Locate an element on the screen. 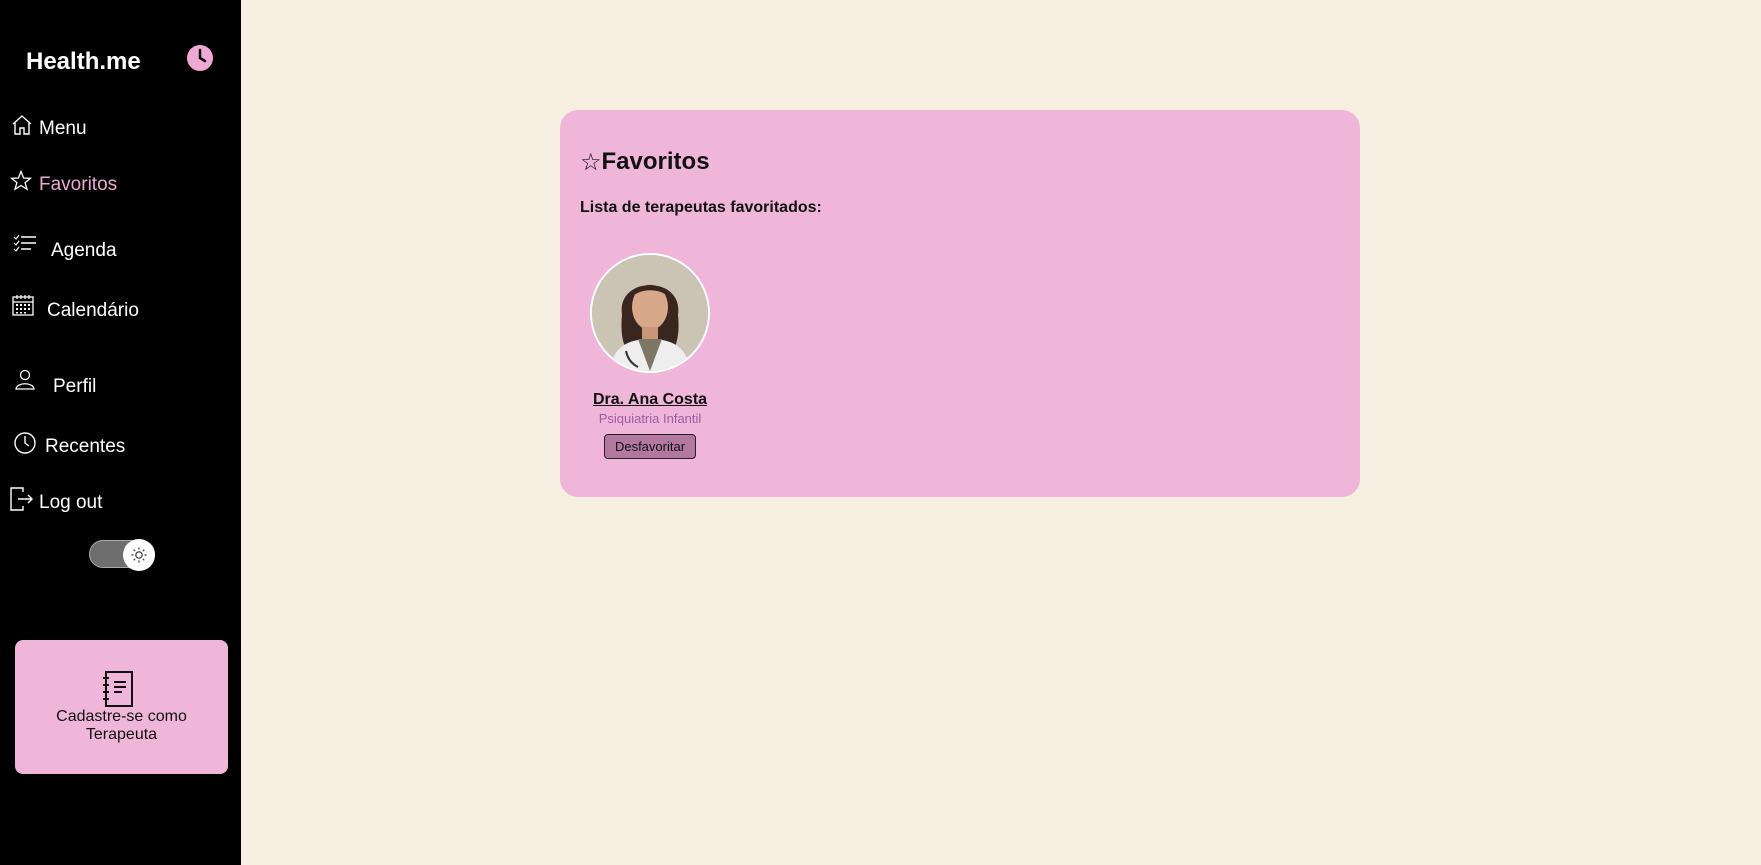 The image size is (1761, 865). star-outline-icon: ☆ is located at coordinates (591, 162).